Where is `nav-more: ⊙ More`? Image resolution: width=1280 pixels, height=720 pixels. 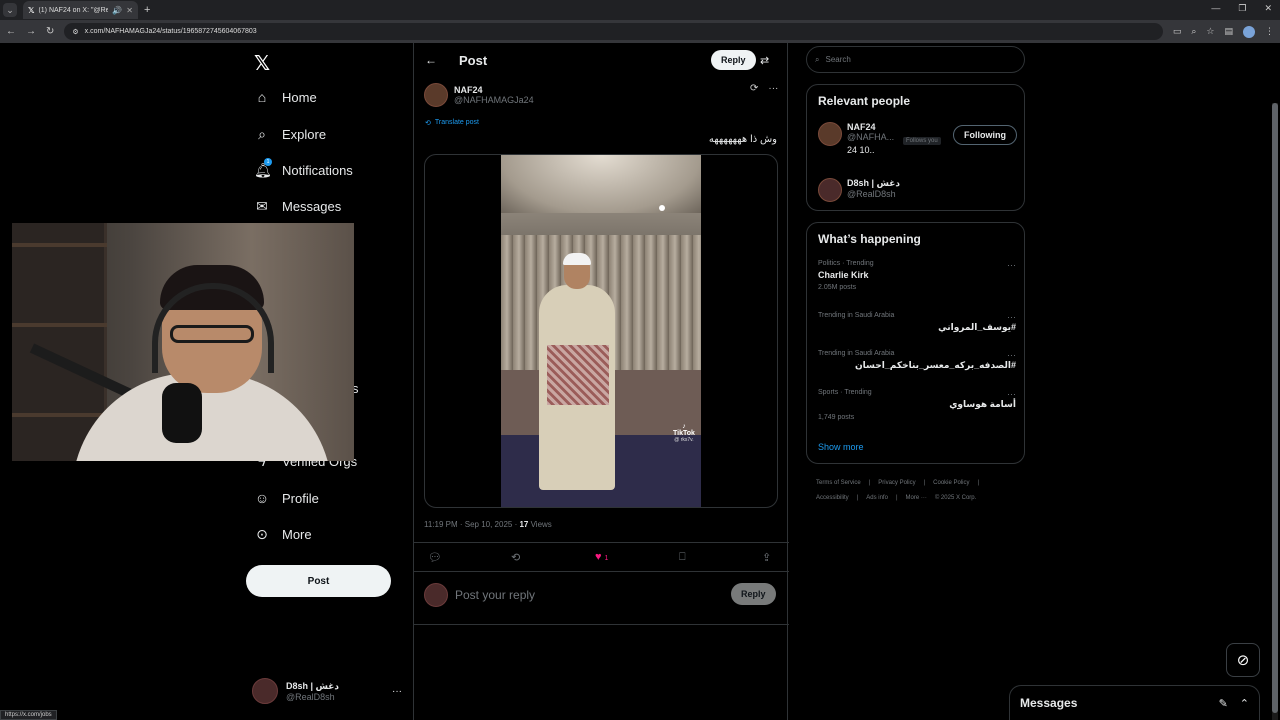 nav-more: ⊙ More is located at coordinates (283, 534).